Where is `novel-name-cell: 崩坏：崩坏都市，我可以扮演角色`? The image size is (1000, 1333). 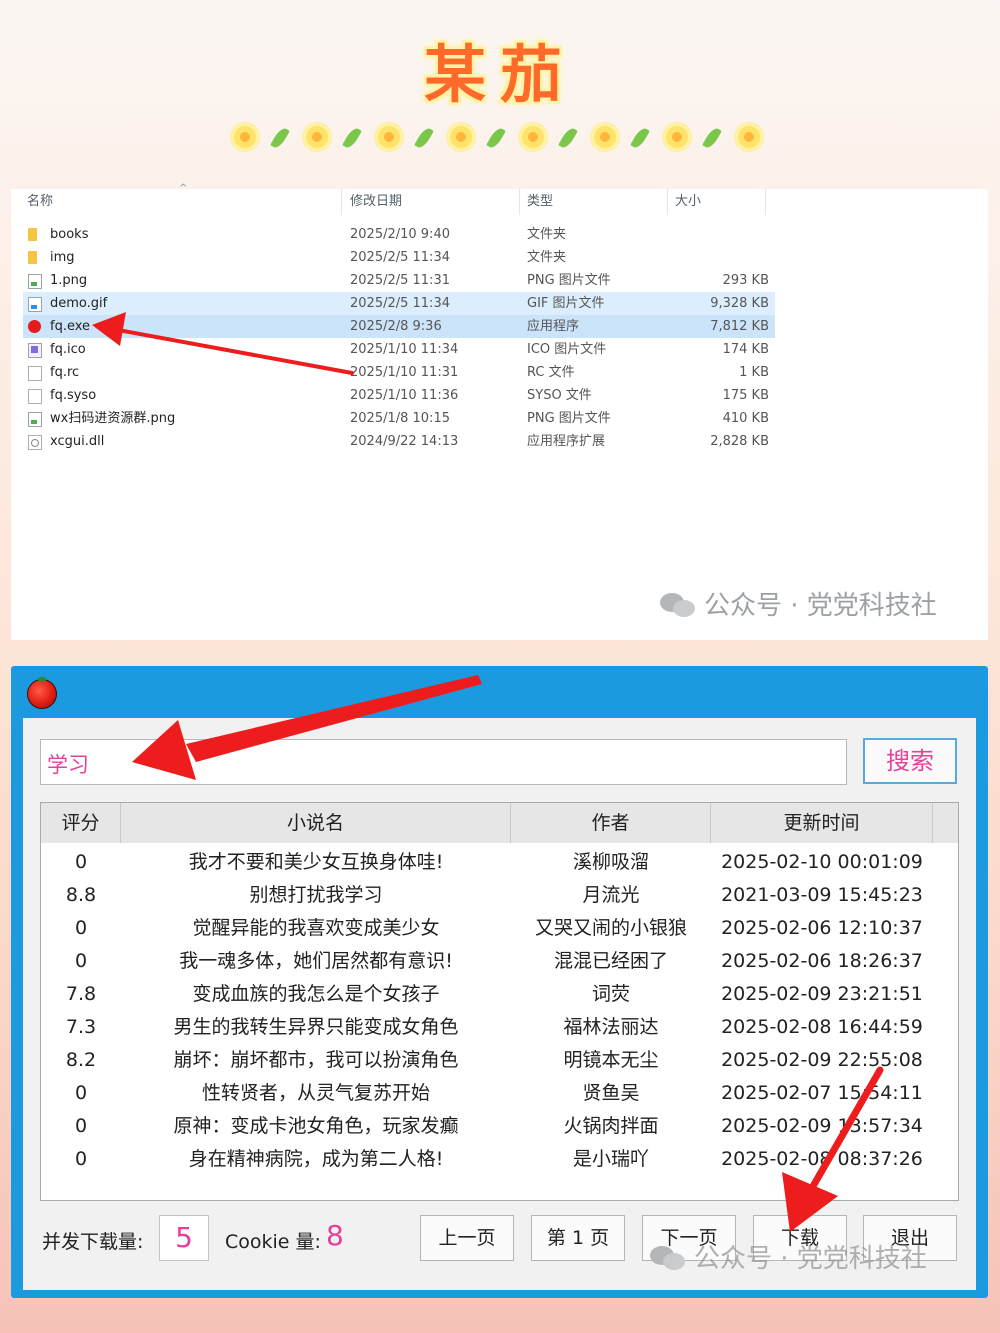
novel-name-cell: 崩坏：崩坏都市，我可以扮演角色 is located at coordinates (316, 1060).